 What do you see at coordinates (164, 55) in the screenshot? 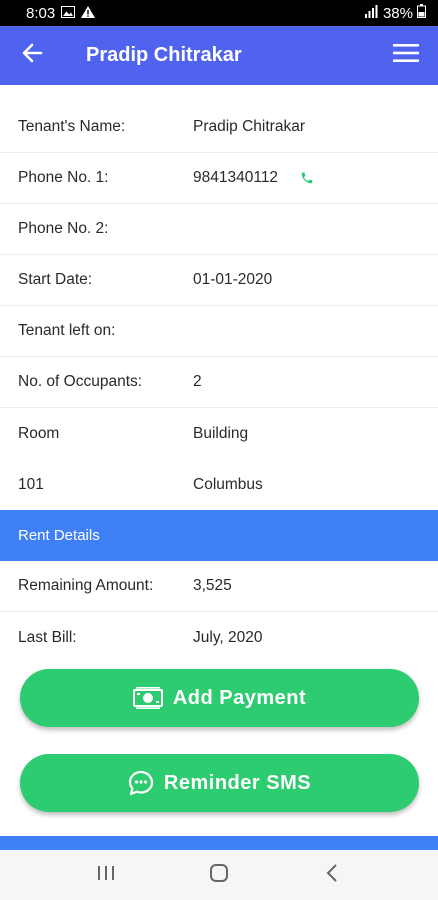
I see `page-title: Pradip Chitrakar` at bounding box center [164, 55].